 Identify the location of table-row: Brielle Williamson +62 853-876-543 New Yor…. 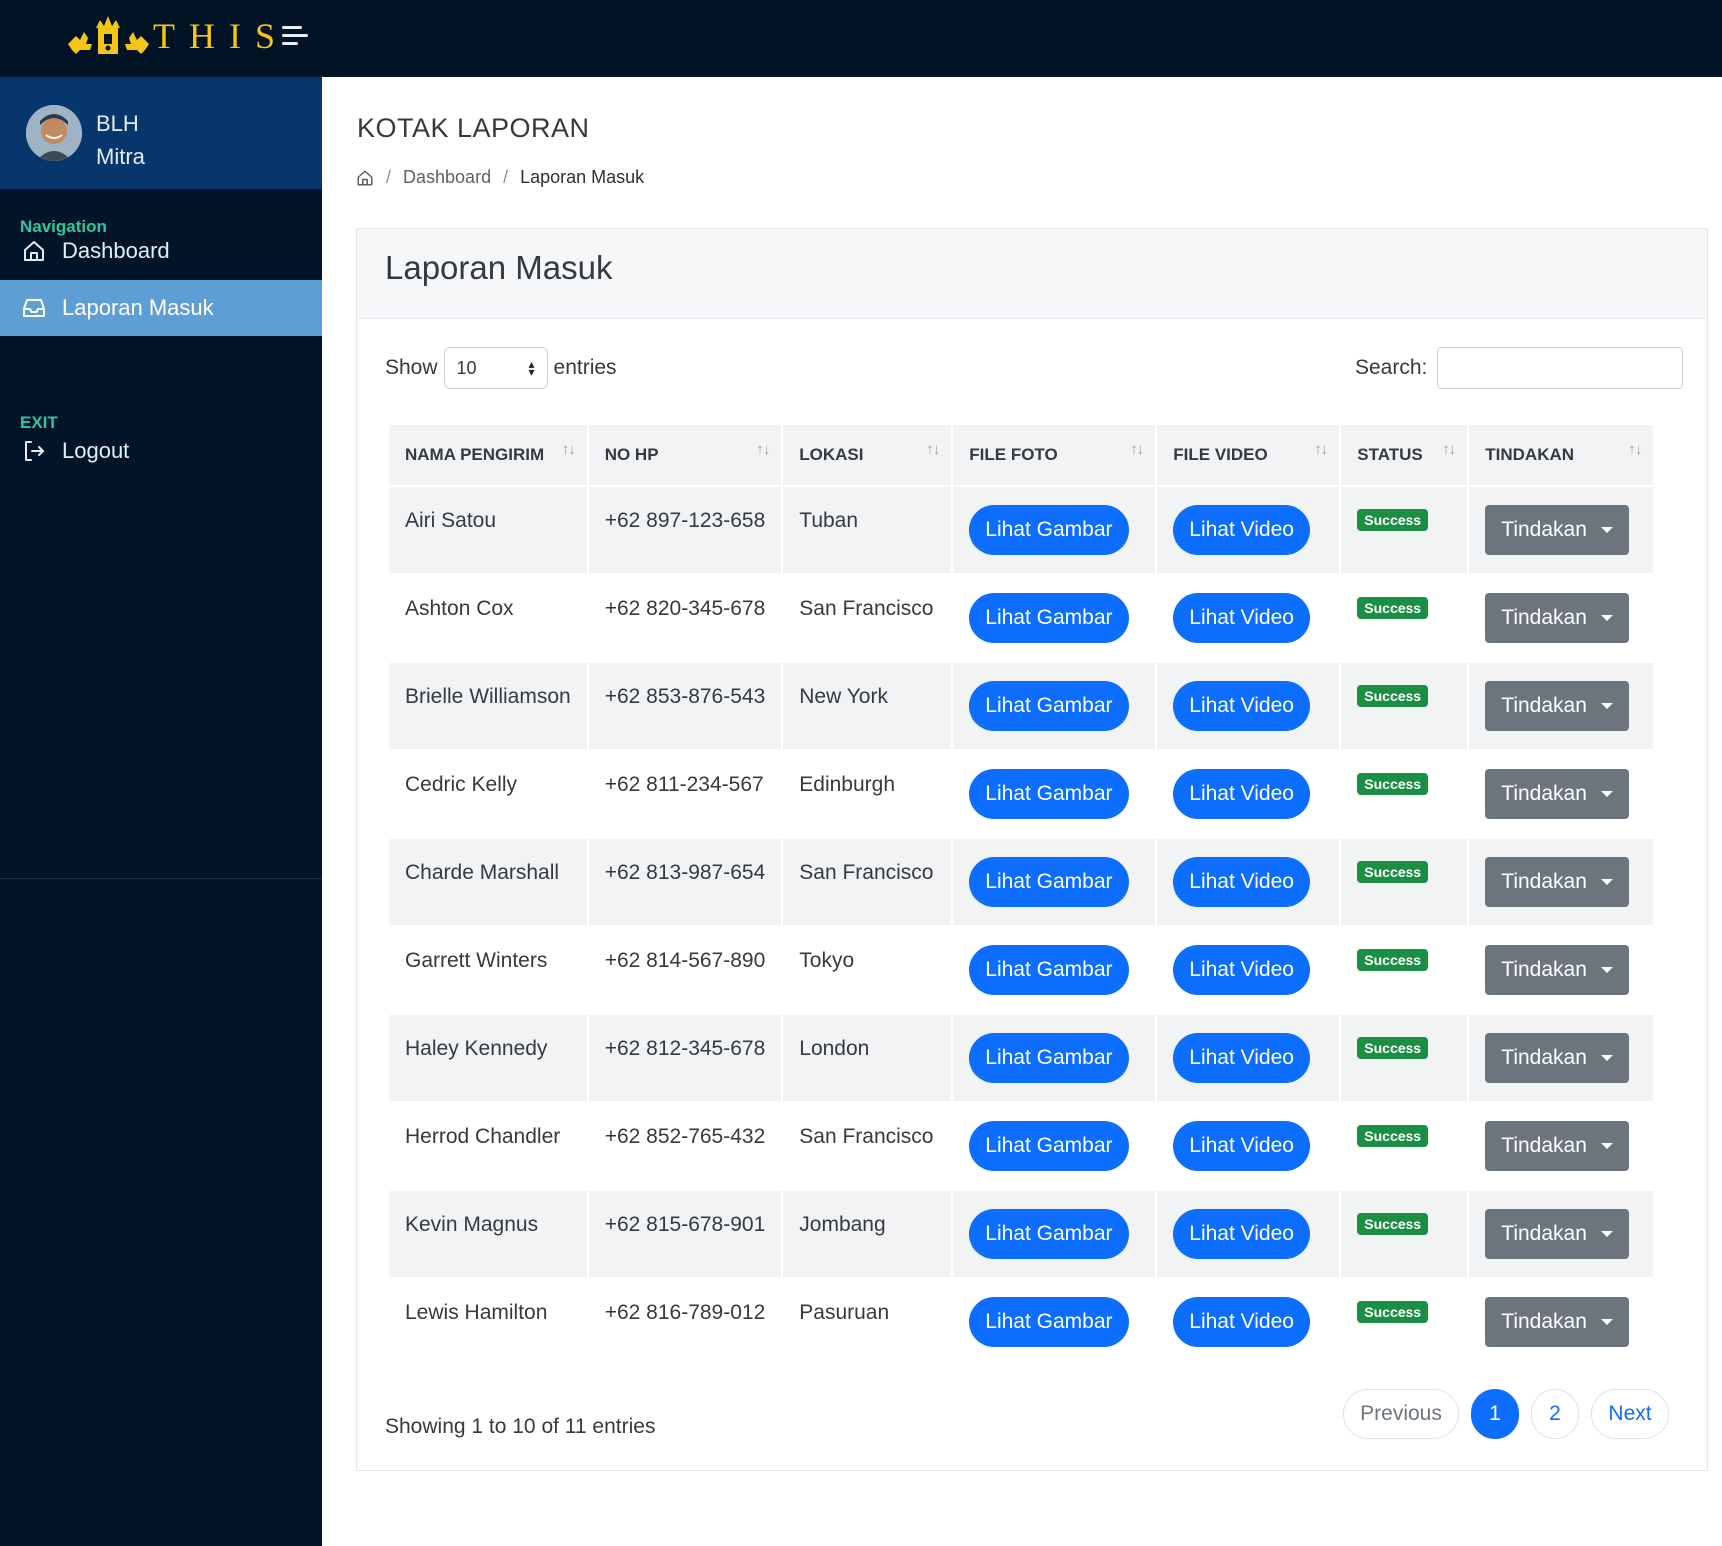
(1021, 706).